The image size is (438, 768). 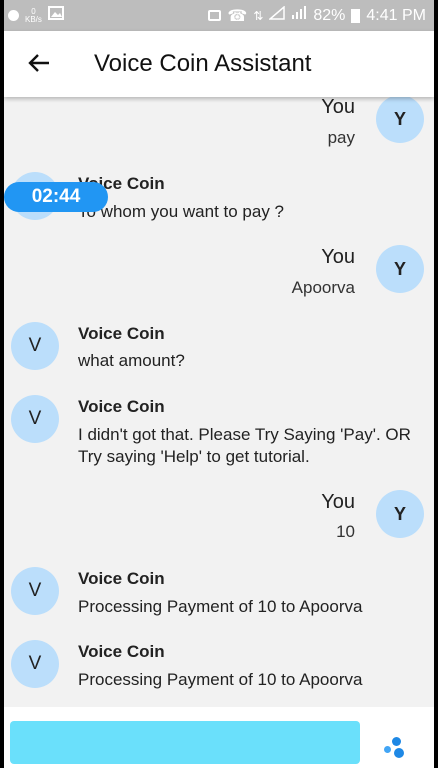 I want to click on cast-icon, so click(x=215, y=15).